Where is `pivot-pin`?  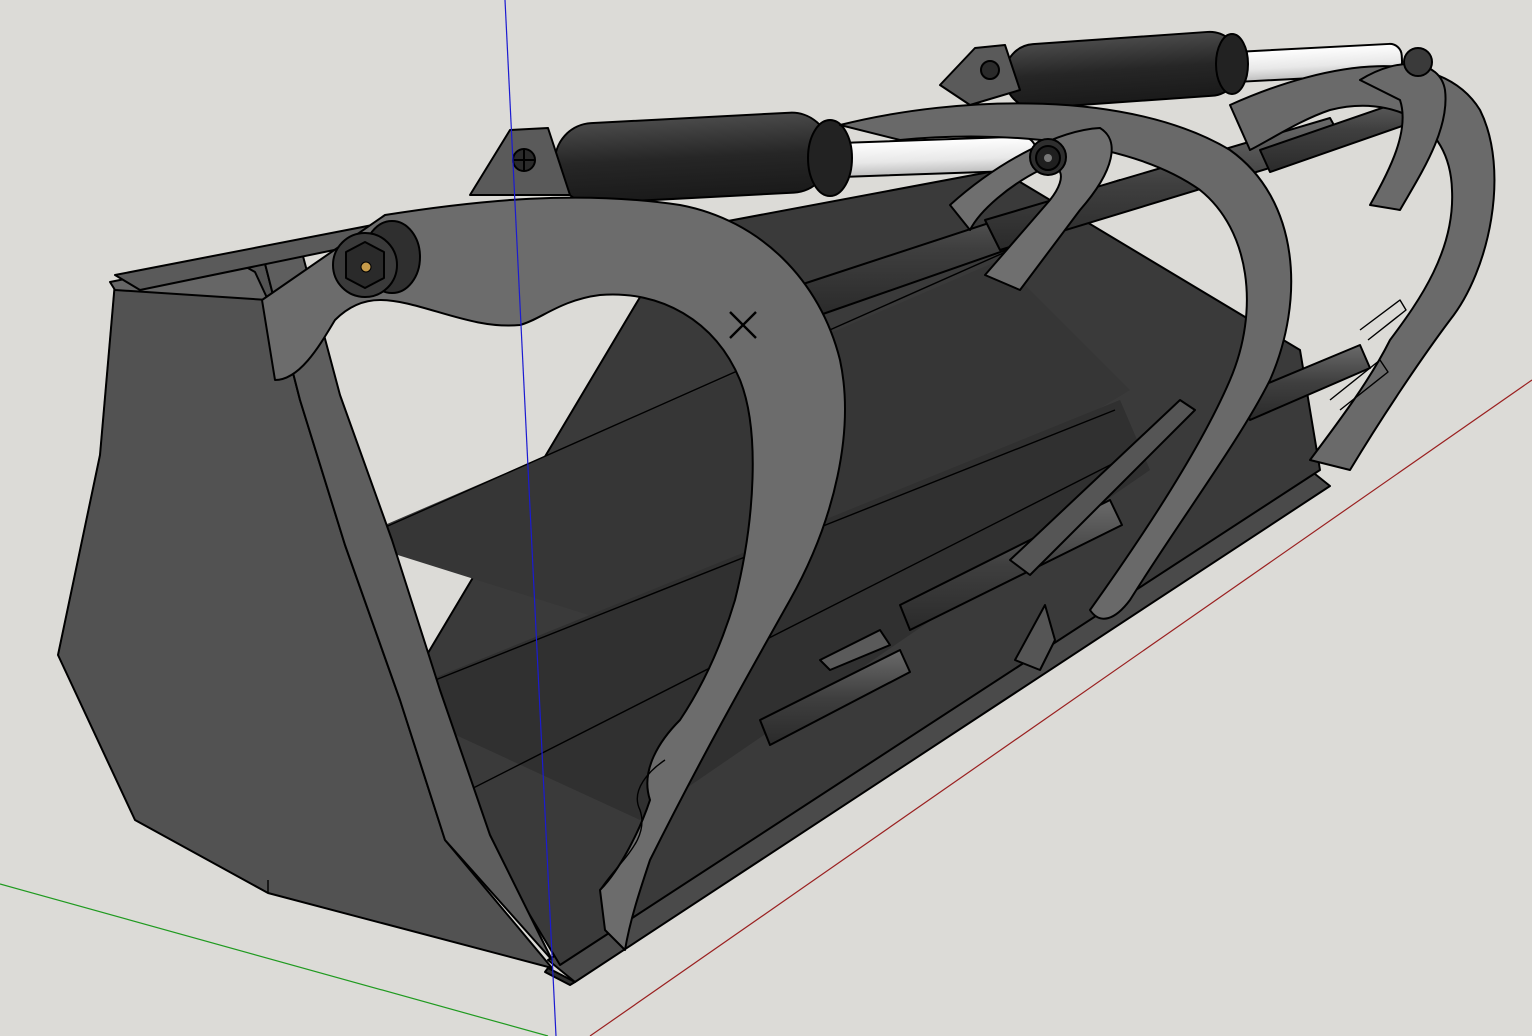 pivot-pin is located at coordinates (1048, 158).